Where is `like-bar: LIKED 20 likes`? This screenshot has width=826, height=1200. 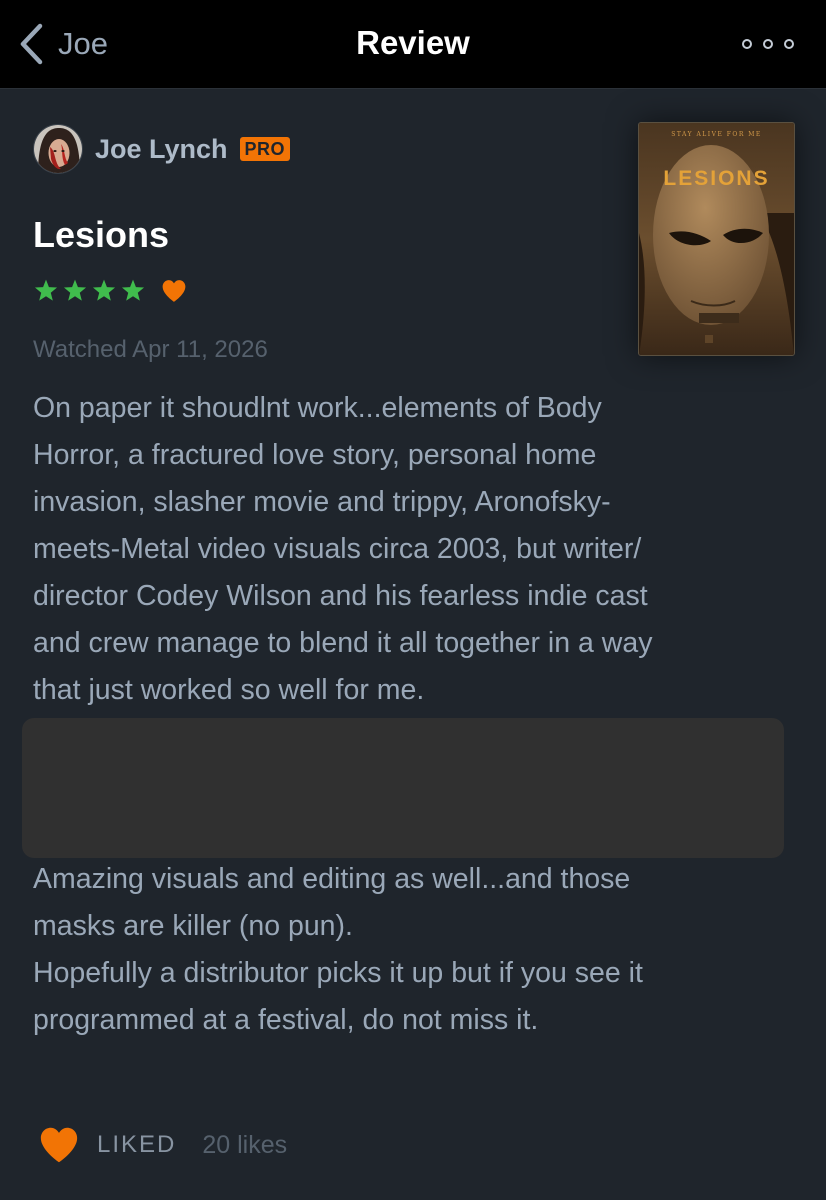
like-bar: LIKED 20 likes is located at coordinates (162, 1145).